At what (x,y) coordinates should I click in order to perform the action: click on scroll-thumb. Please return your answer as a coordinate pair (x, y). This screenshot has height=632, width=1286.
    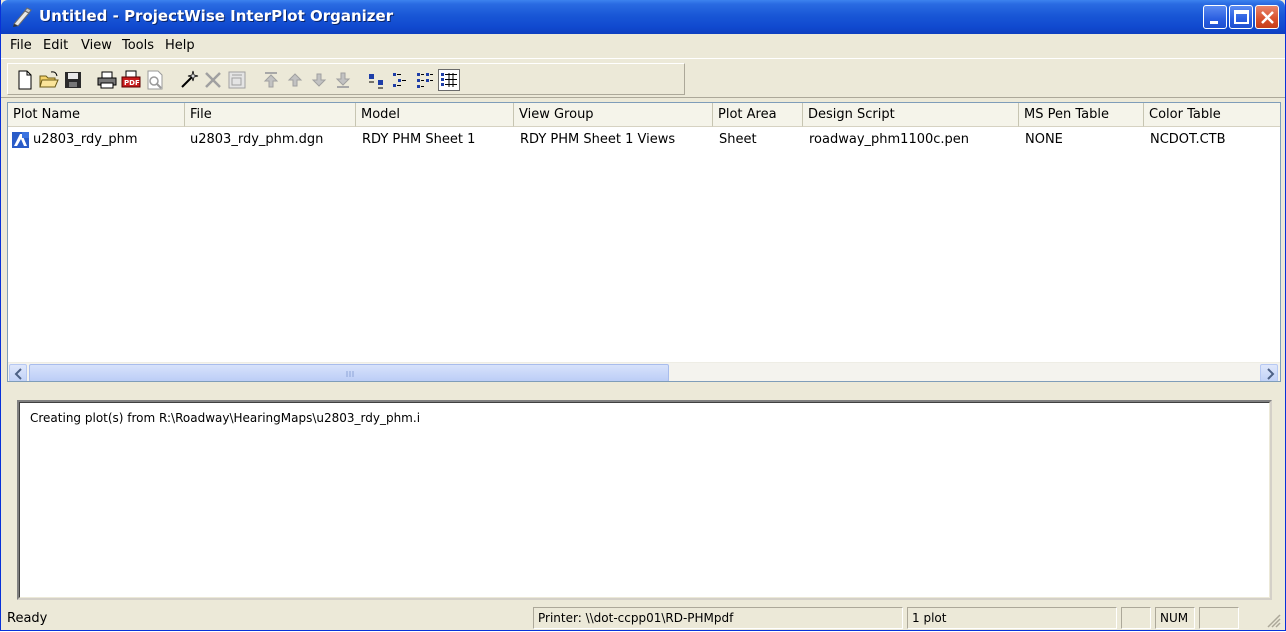
    Looking at the image, I should click on (349, 372).